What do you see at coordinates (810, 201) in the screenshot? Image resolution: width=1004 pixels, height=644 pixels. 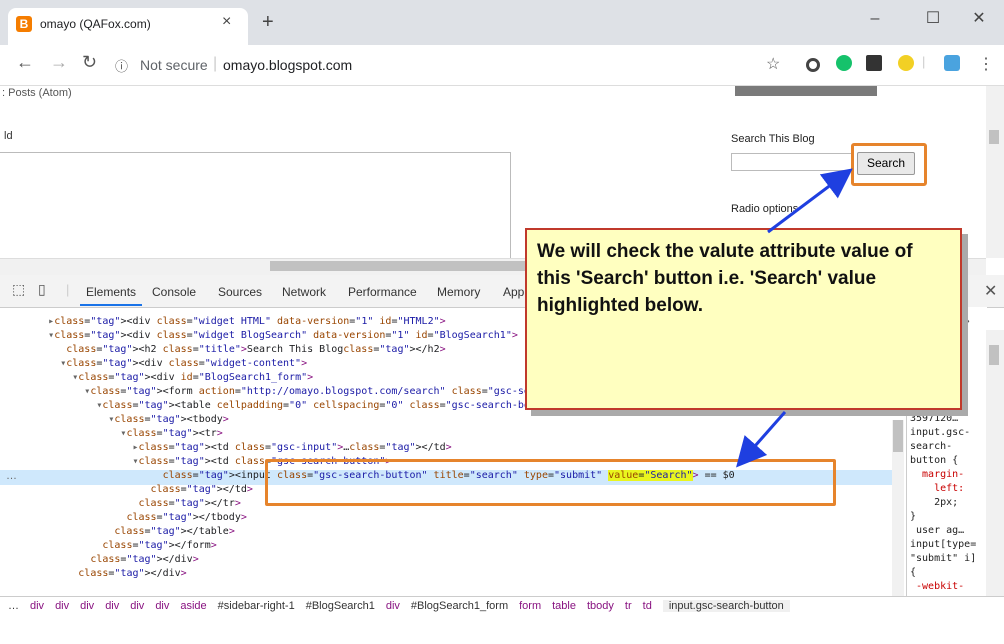 I see `arrow-to-search-button` at bounding box center [810, 201].